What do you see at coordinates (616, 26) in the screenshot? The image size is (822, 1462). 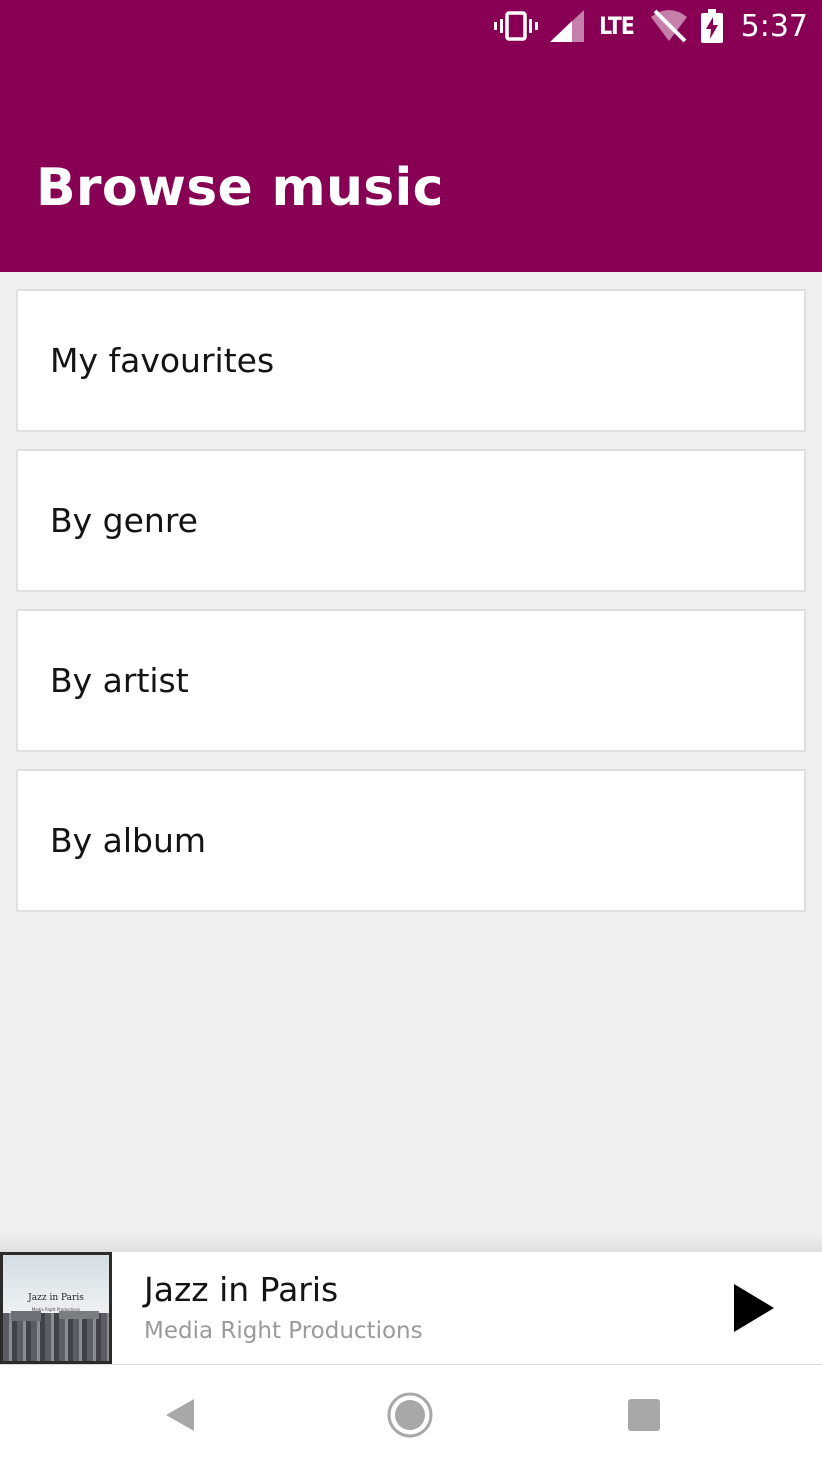 I see `network-type-label: LTE` at bounding box center [616, 26].